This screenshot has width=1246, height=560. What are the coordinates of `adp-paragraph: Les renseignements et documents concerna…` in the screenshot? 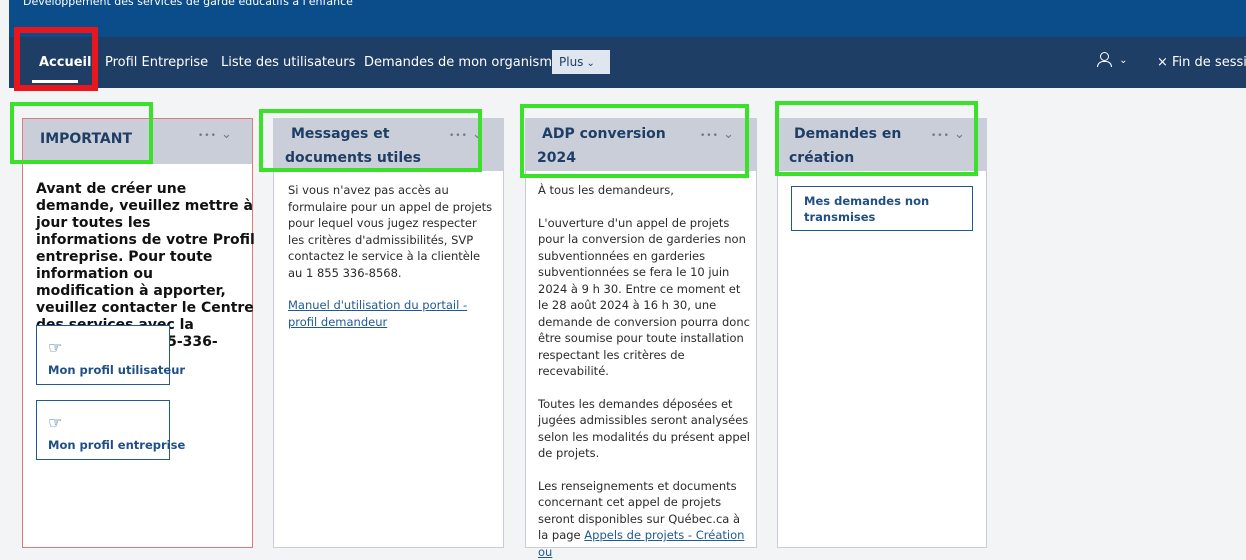 It's located at (645, 519).